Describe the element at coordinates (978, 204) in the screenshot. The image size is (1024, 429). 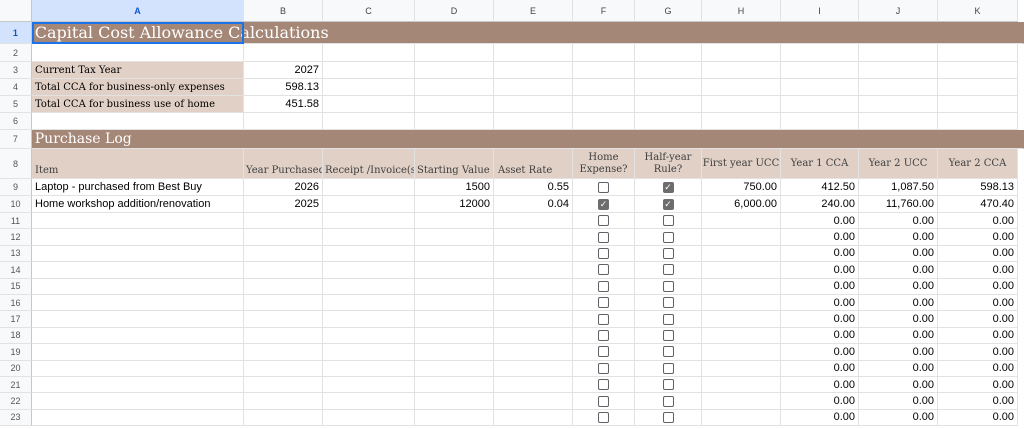
I see `year2-cca-value: 470.40` at that location.